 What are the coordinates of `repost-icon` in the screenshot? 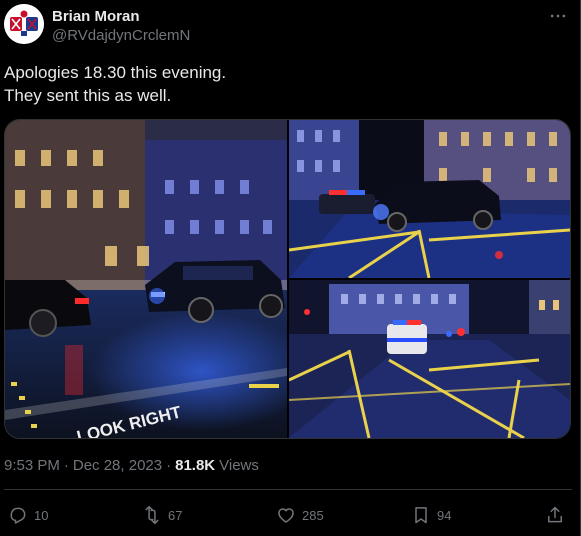 It's located at (152, 515).